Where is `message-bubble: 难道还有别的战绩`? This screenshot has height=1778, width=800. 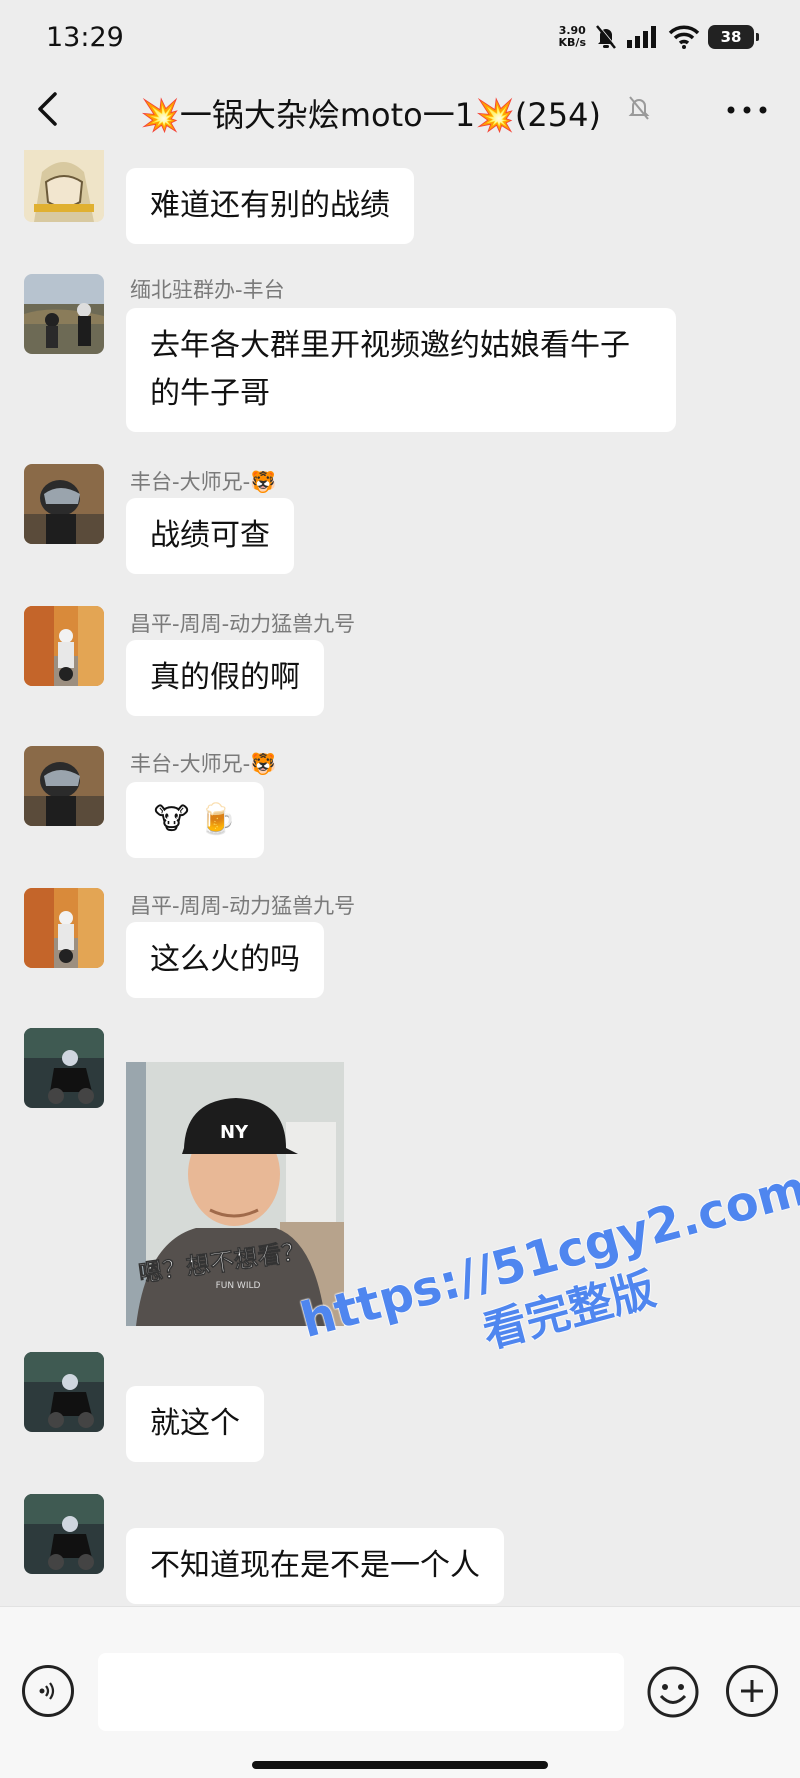 message-bubble: 难道还有别的战绩 is located at coordinates (270, 206).